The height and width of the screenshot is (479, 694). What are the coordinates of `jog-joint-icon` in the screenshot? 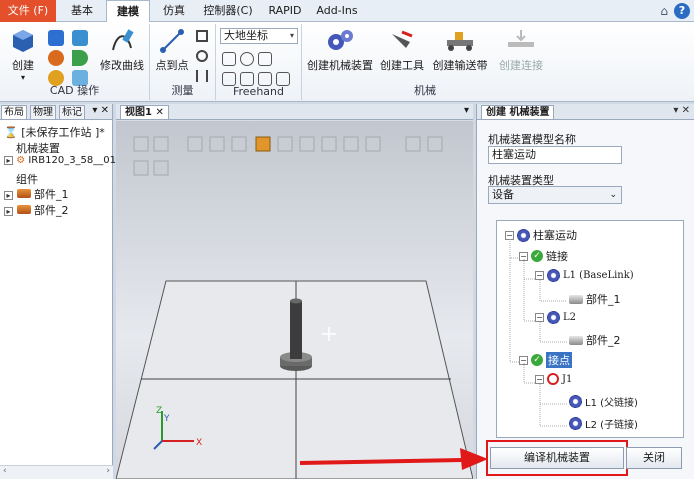 It's located at (229, 79).